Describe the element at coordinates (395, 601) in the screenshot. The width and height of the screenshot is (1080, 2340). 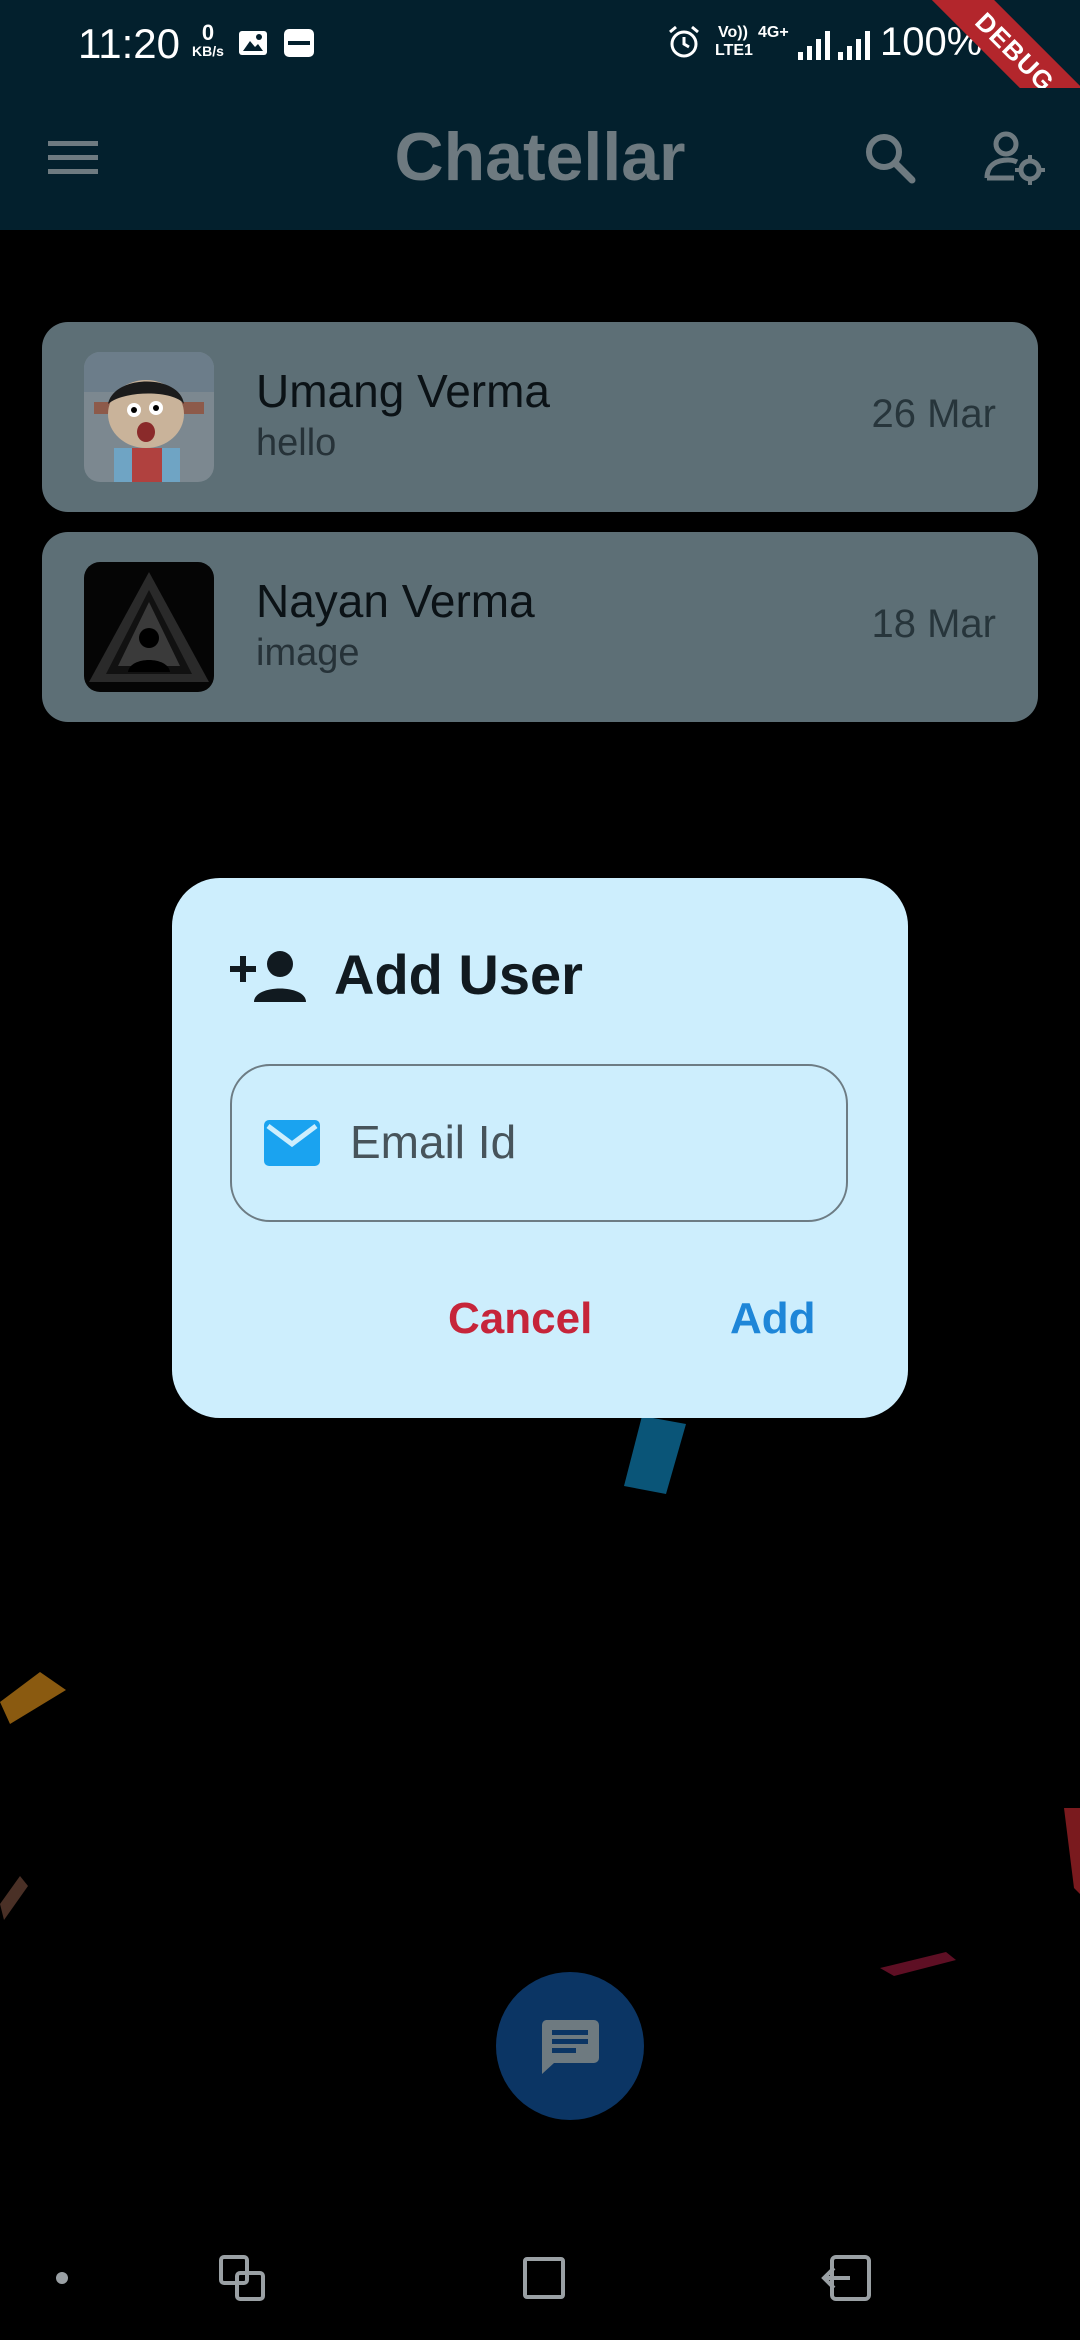
I see `chat-name: Nayan Verma` at that location.